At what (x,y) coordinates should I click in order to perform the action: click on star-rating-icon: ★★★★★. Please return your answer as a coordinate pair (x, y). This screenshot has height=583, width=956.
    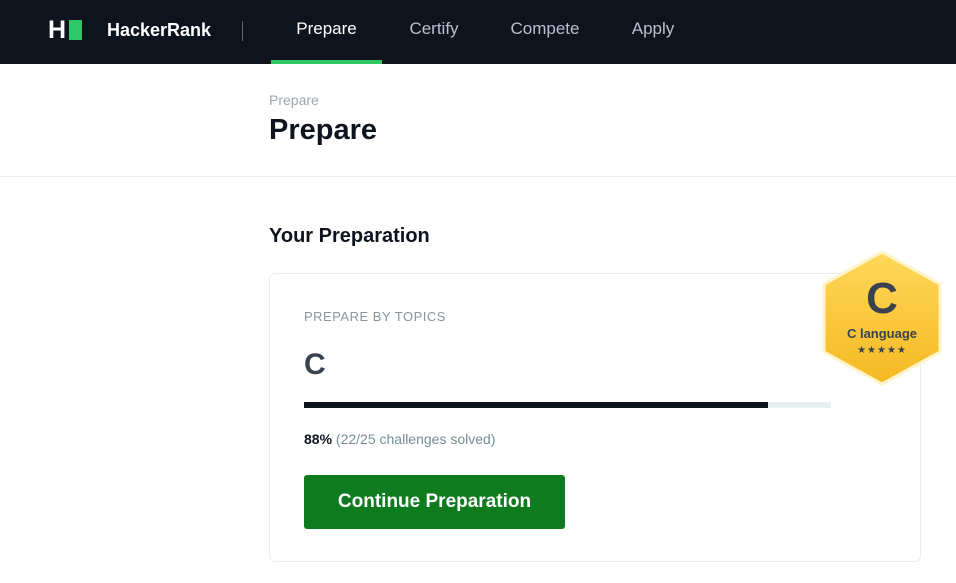
    Looking at the image, I should click on (882, 350).